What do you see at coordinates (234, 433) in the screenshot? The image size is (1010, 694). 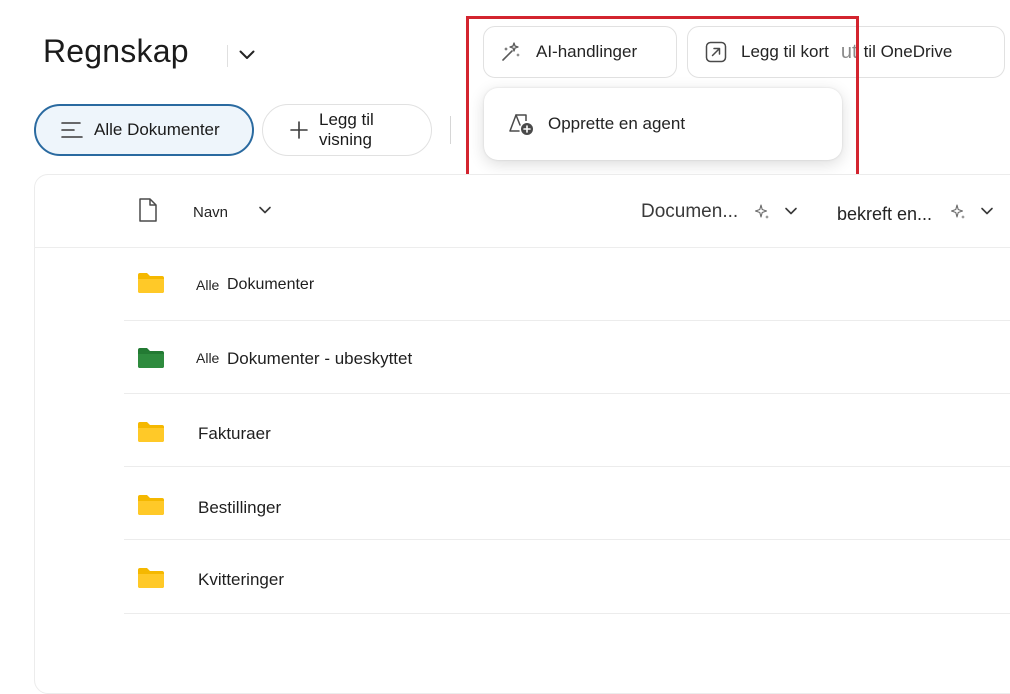 I see `row-name: Fakturaer` at bounding box center [234, 433].